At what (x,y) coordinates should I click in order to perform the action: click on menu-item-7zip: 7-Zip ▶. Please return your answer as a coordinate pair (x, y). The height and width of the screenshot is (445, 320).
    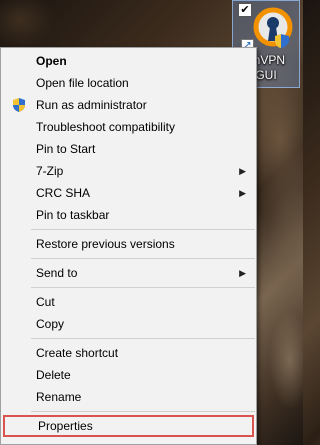
    Looking at the image, I should click on (128, 171).